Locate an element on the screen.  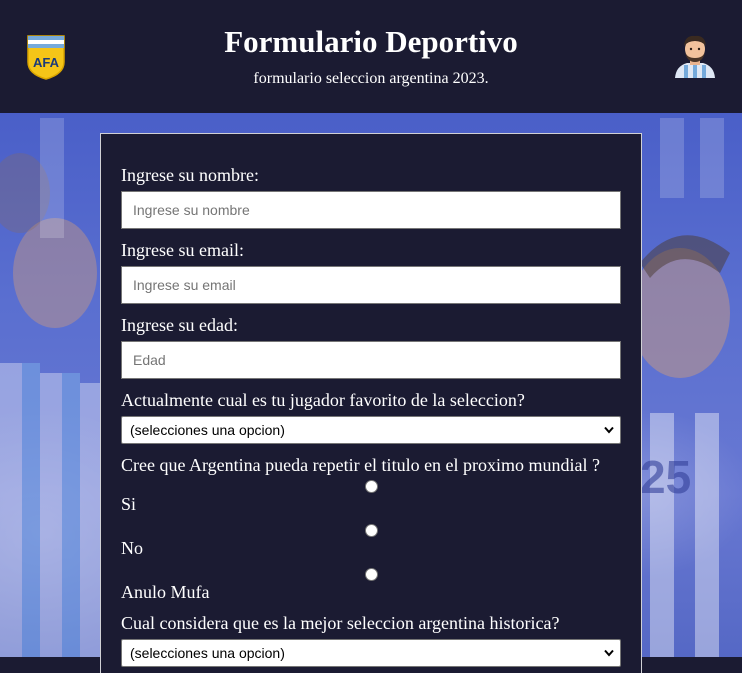
radio-no-label: No is located at coordinates (132, 548).